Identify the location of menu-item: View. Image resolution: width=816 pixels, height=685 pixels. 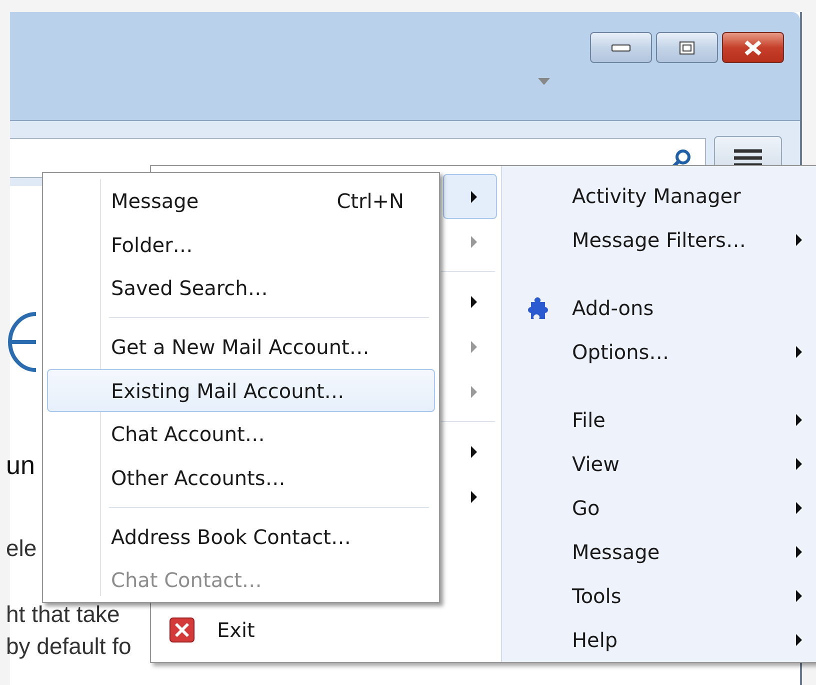
(659, 464).